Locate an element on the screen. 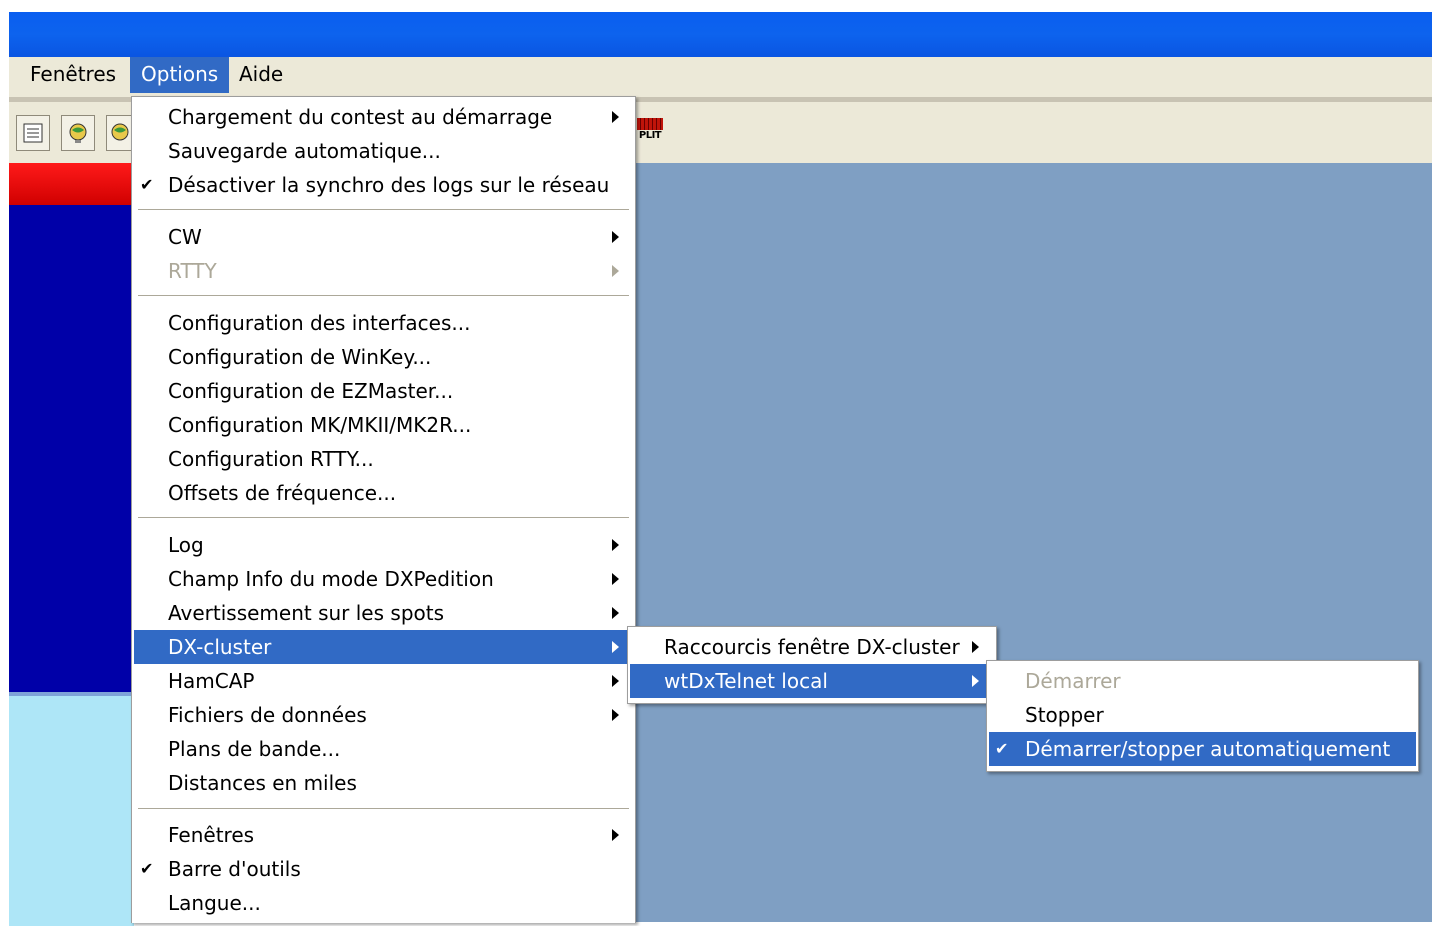  menu-bar: Fenêtres Options Aide is located at coordinates (720, 77).